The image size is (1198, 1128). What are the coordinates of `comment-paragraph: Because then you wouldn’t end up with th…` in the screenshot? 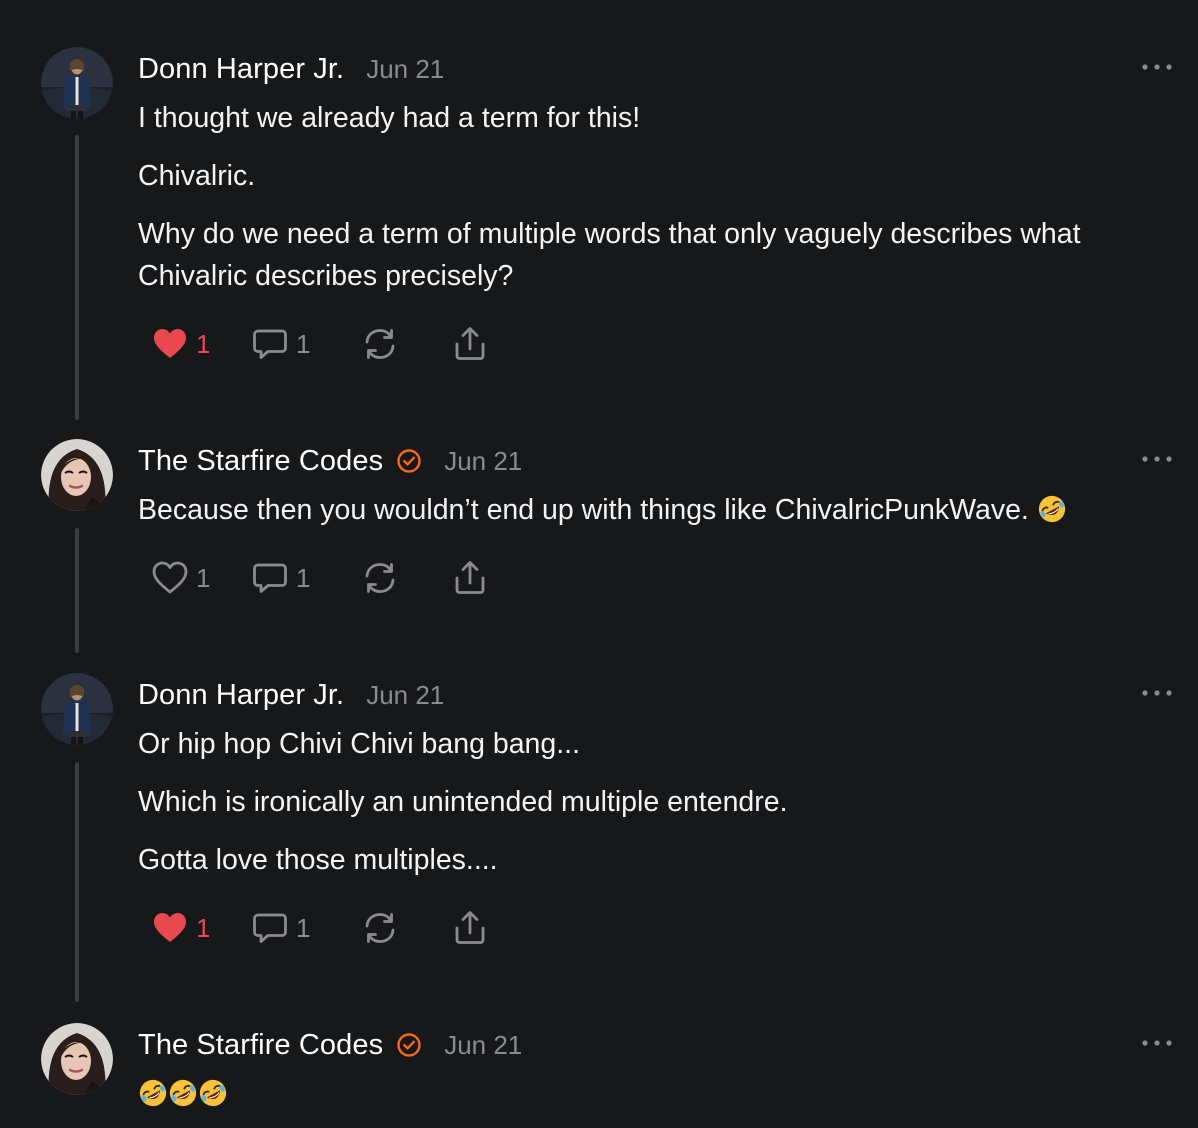 It's located at (602, 510).